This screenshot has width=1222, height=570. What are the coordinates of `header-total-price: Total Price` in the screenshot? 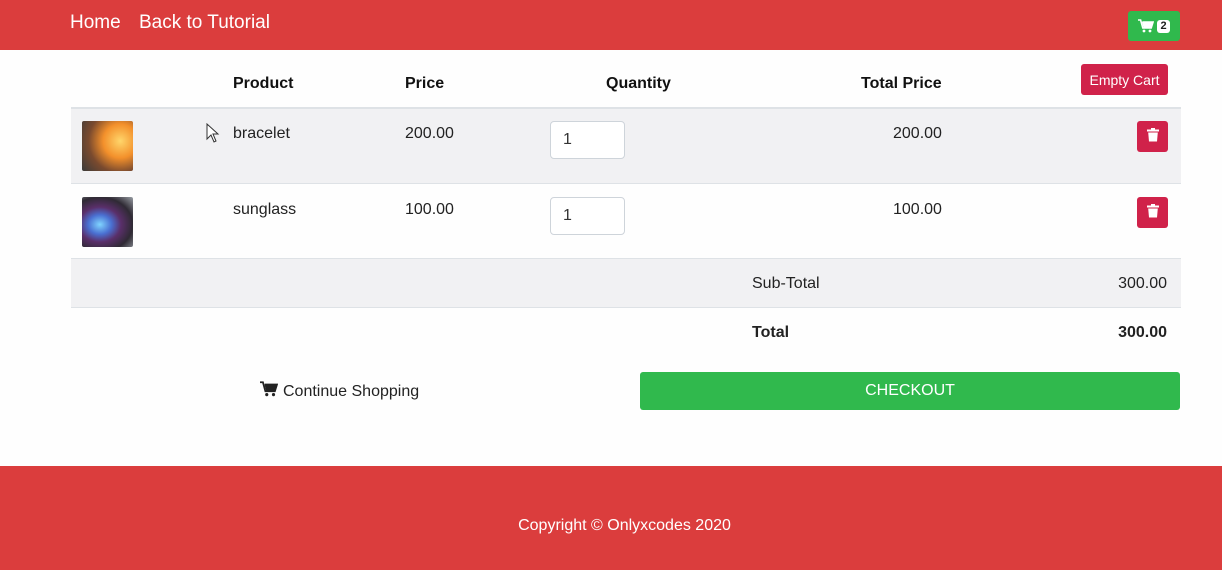 It's located at (901, 83).